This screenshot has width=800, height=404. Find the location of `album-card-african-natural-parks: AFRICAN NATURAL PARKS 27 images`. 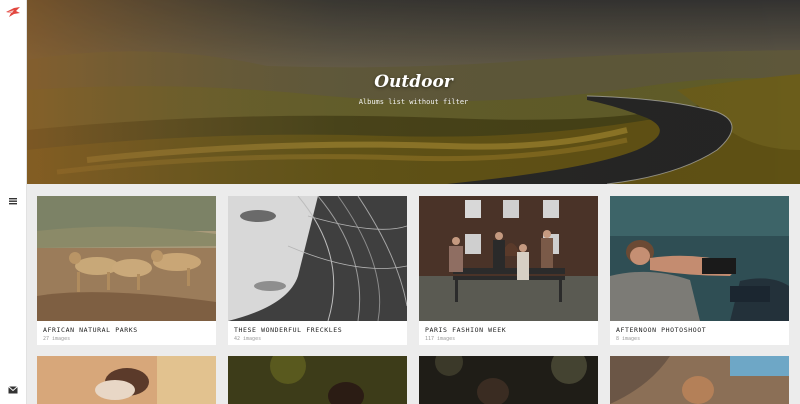

album-card-african-natural-parks: AFRICAN NATURAL PARKS 27 images is located at coordinates (126, 270).